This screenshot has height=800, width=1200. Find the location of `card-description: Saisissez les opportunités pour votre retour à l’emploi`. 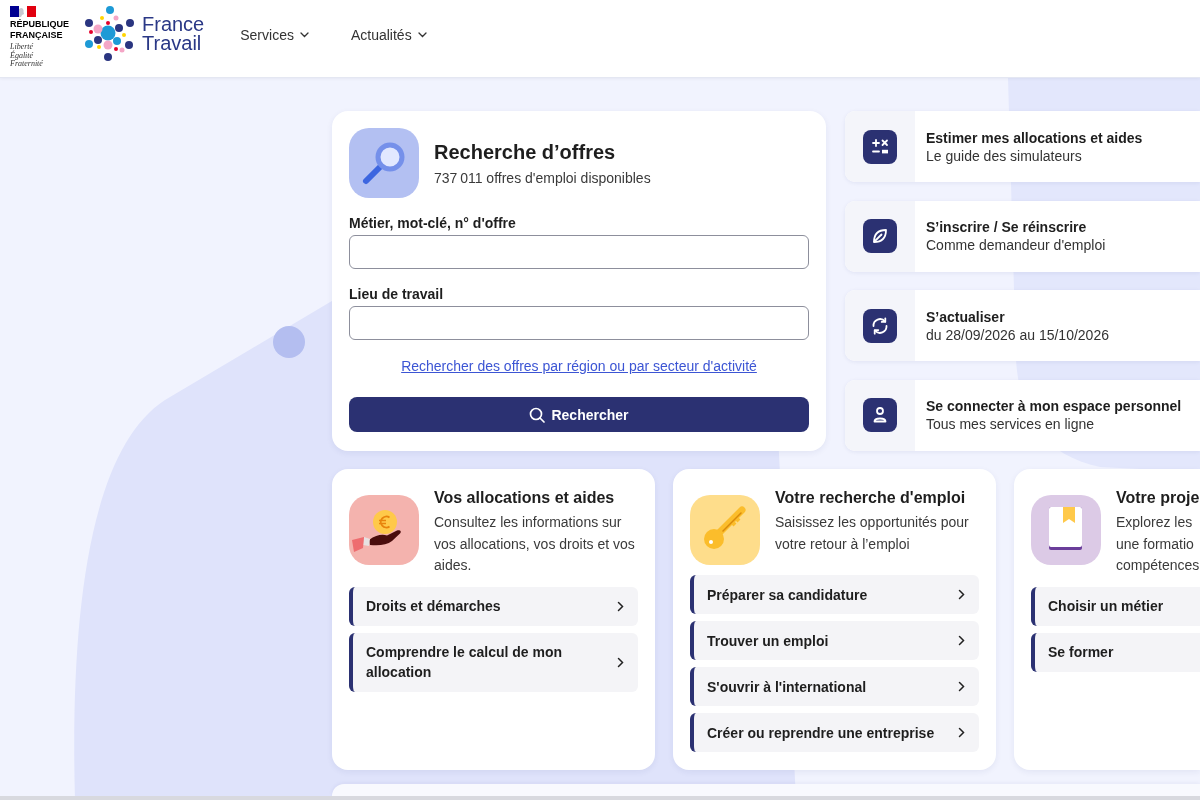

card-description: Saisissez les opportunités pour votre retour à l’emploi is located at coordinates (872, 533).